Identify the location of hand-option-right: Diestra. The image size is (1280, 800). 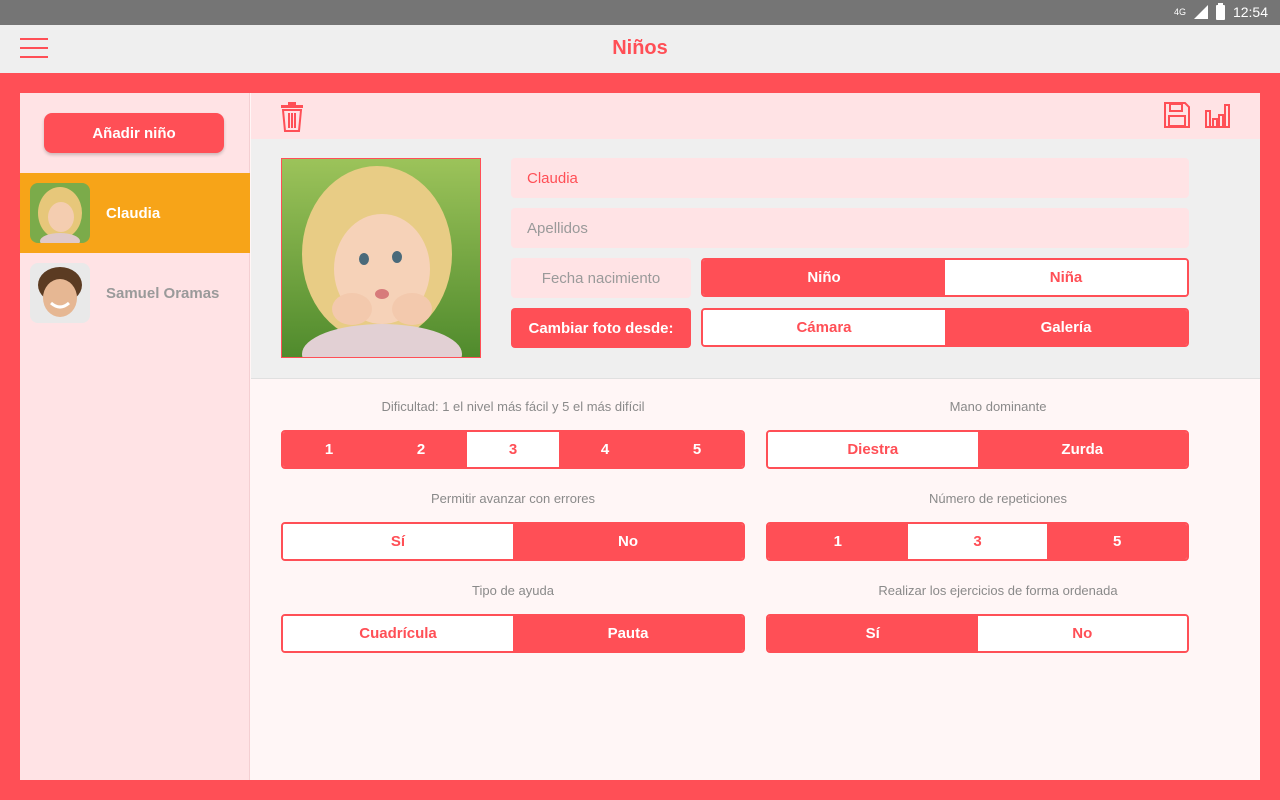
(873, 449).